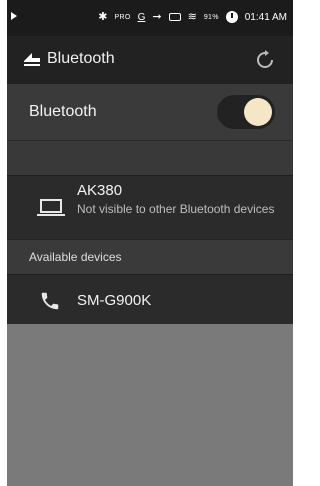  What do you see at coordinates (231, 17) in the screenshot?
I see `clock-icon` at bounding box center [231, 17].